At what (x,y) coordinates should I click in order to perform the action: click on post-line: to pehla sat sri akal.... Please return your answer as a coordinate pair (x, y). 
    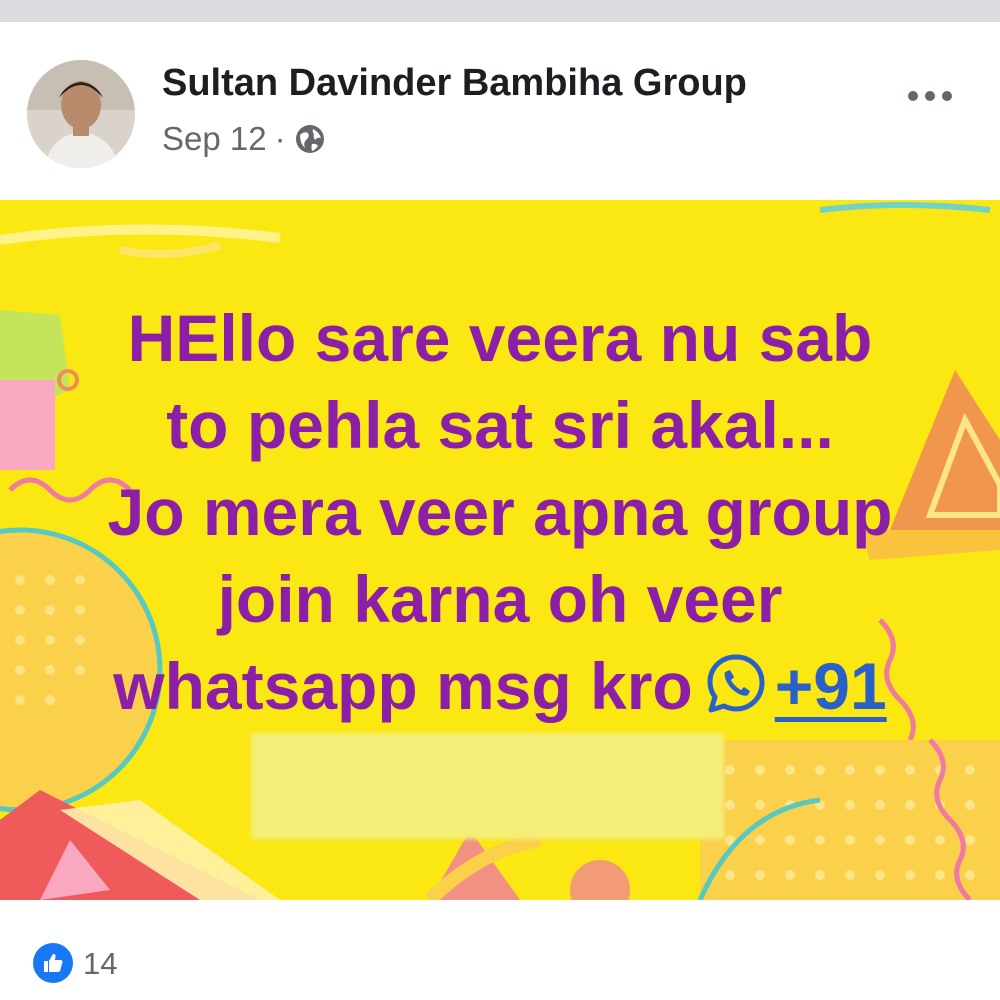
    Looking at the image, I should click on (500, 425).